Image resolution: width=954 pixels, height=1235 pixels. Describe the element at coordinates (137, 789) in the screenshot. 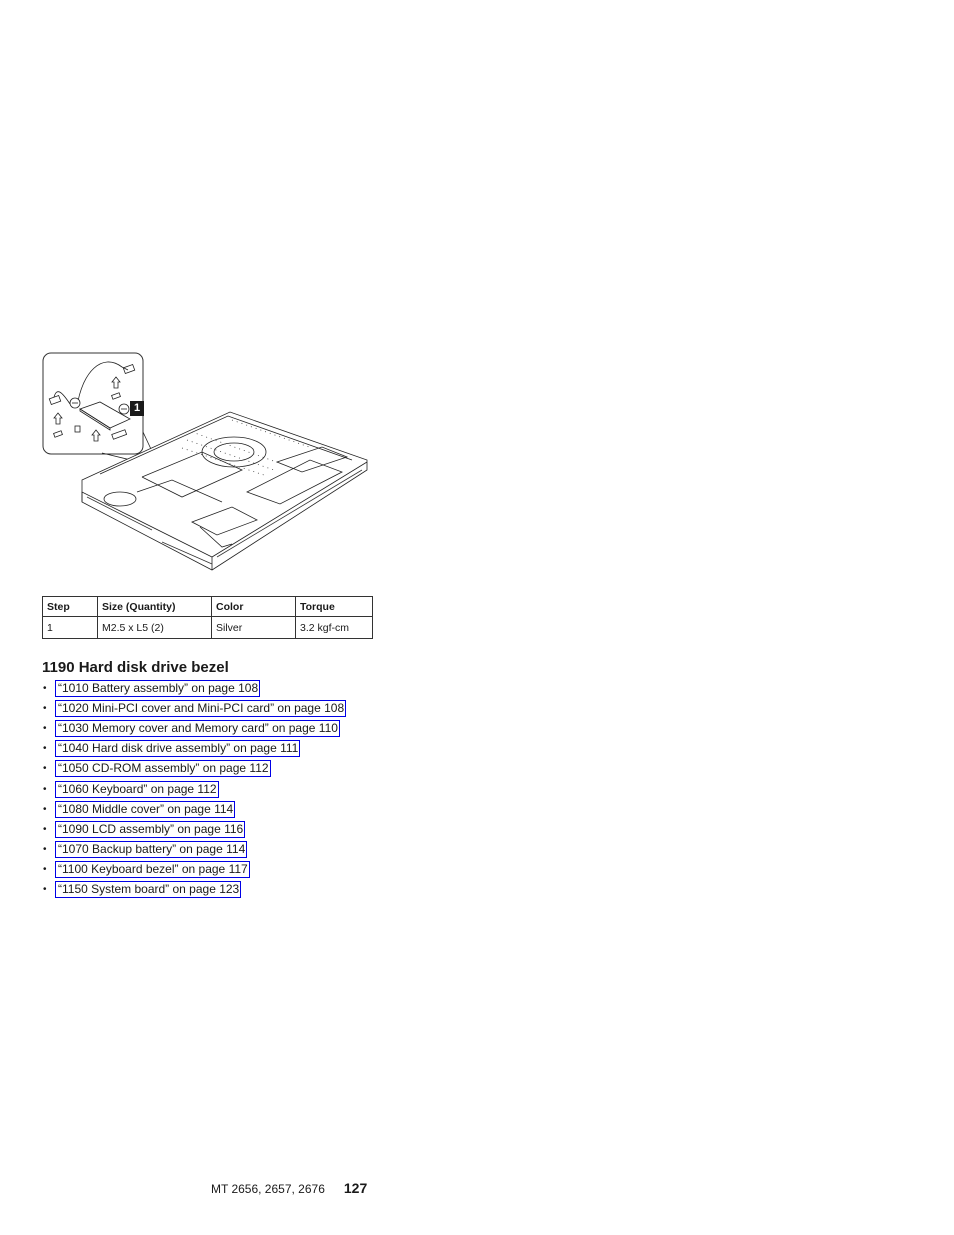

I see `link-1060-keyboard: “1060 Keyboard” on page 112` at that location.